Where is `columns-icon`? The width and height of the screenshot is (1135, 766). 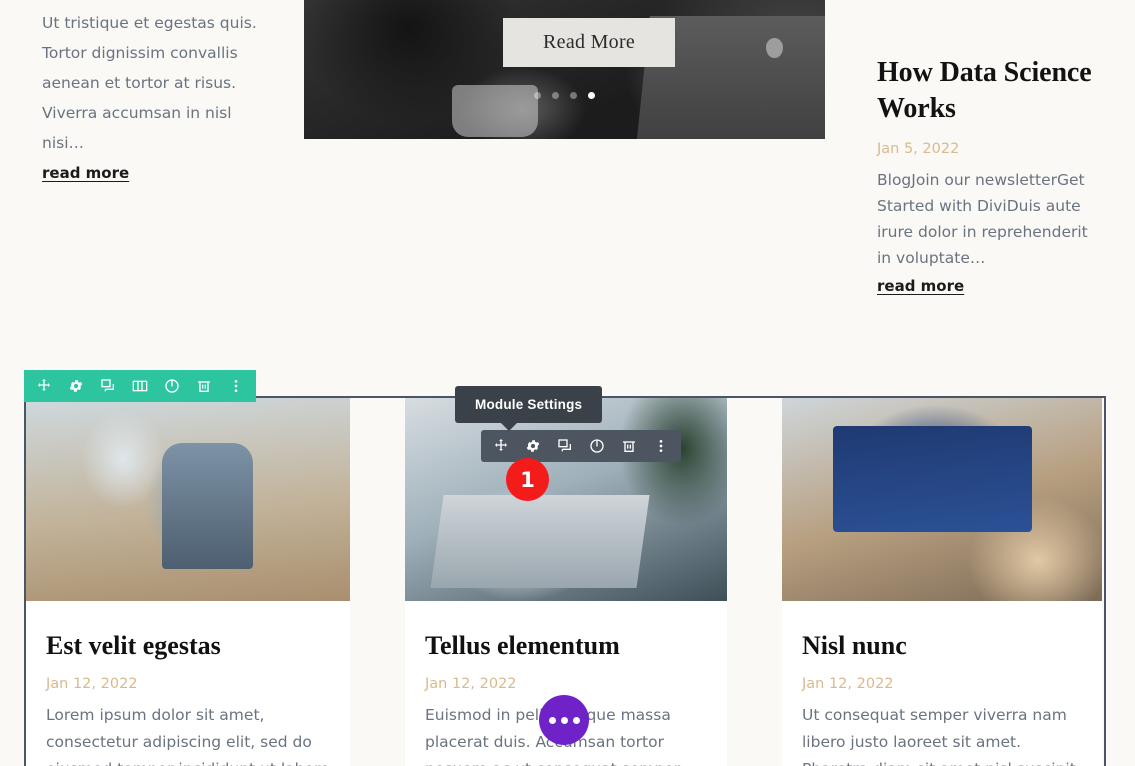 columns-icon is located at coordinates (140, 386).